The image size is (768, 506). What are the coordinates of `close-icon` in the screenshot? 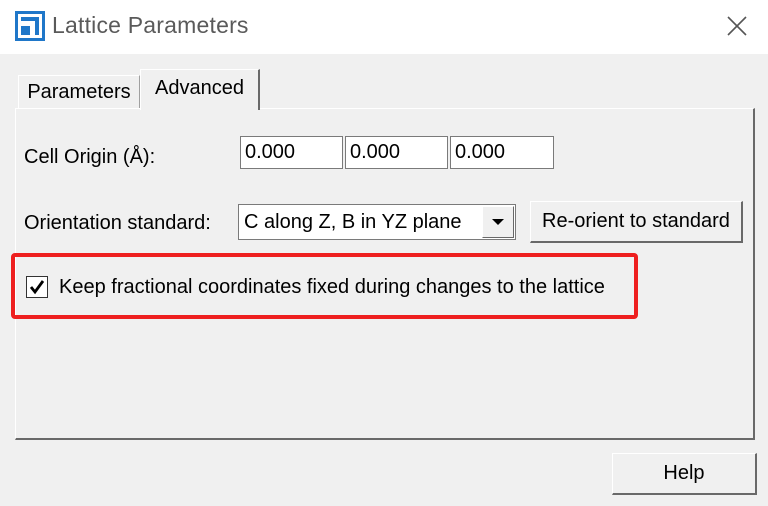 It's located at (737, 26).